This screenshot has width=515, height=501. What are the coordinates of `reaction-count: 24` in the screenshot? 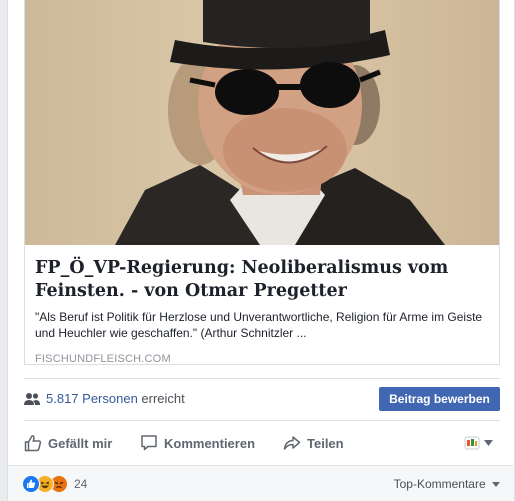 It's located at (80, 484).